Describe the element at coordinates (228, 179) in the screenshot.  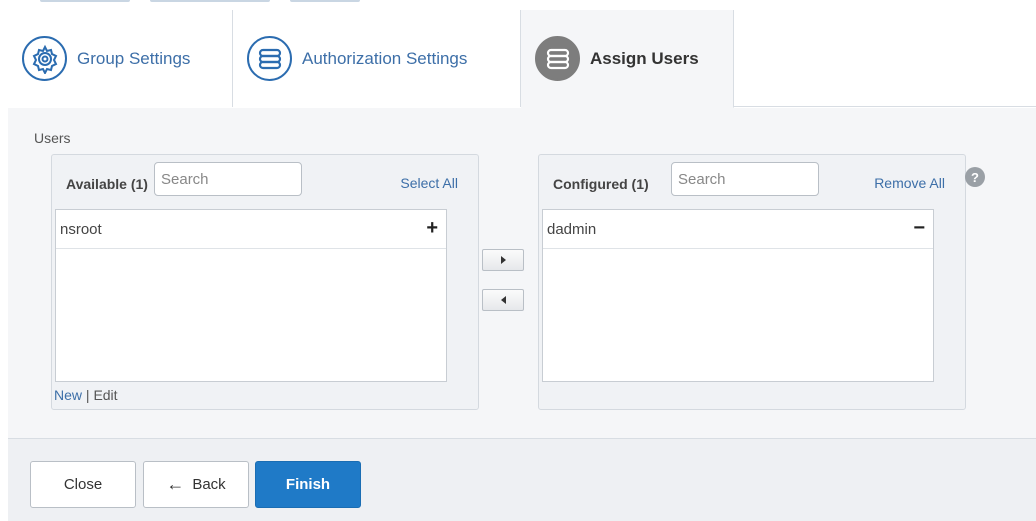
I see `available-search-input` at that location.